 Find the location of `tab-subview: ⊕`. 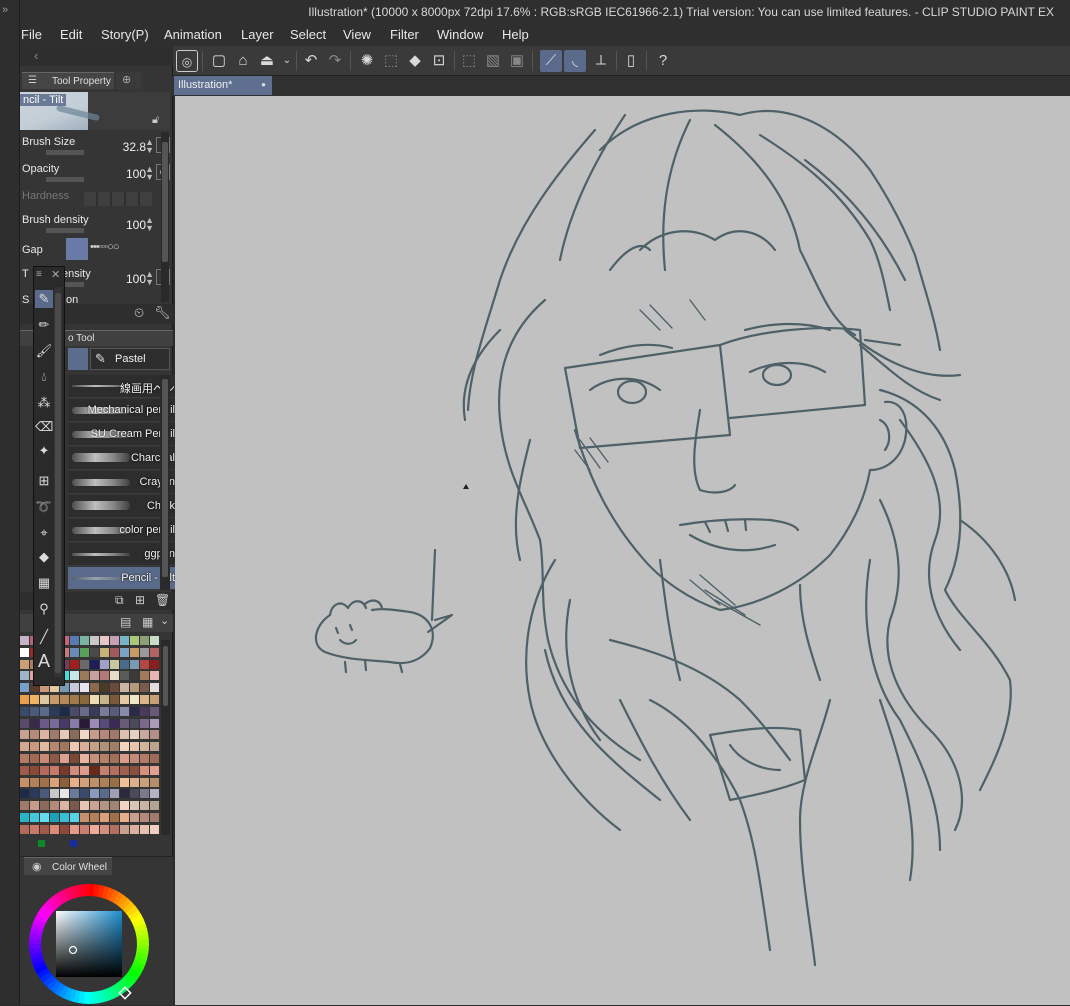

tab-subview: ⊕ is located at coordinates (129, 80).